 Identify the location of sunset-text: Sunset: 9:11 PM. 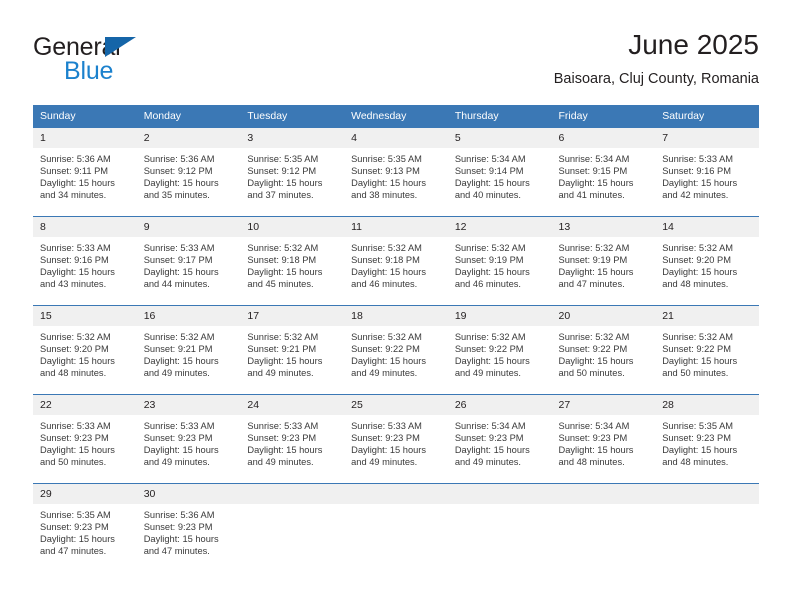
(74, 171).